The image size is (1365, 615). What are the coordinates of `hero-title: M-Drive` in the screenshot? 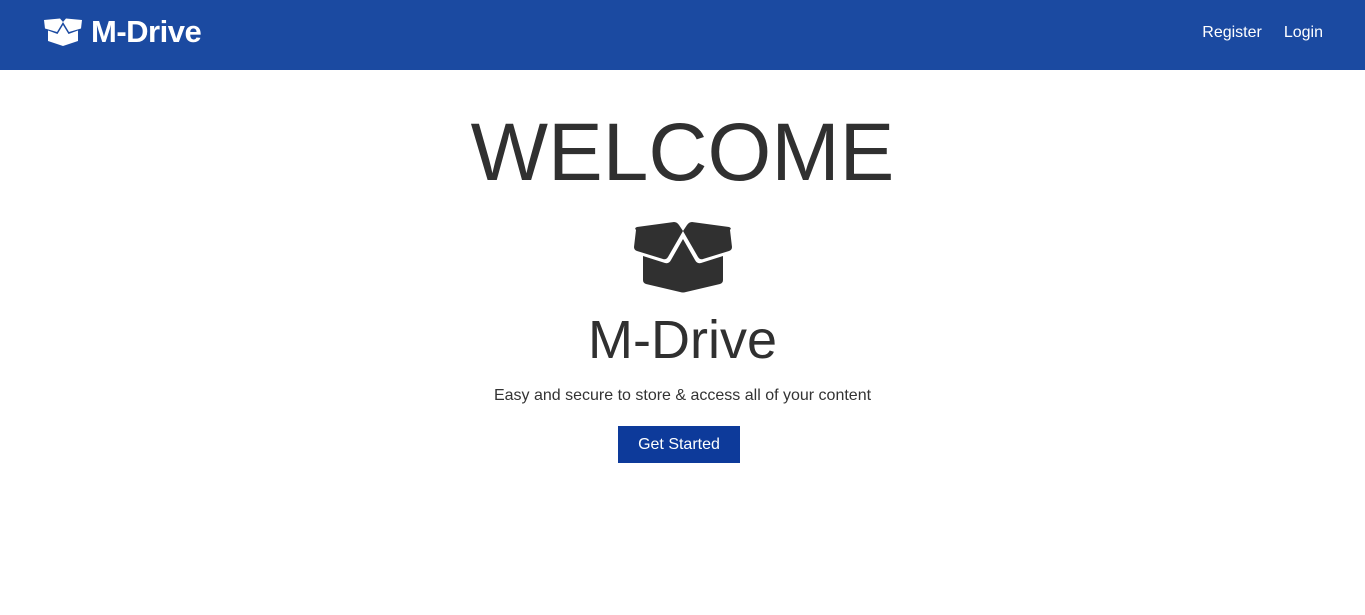 It's located at (682, 340).